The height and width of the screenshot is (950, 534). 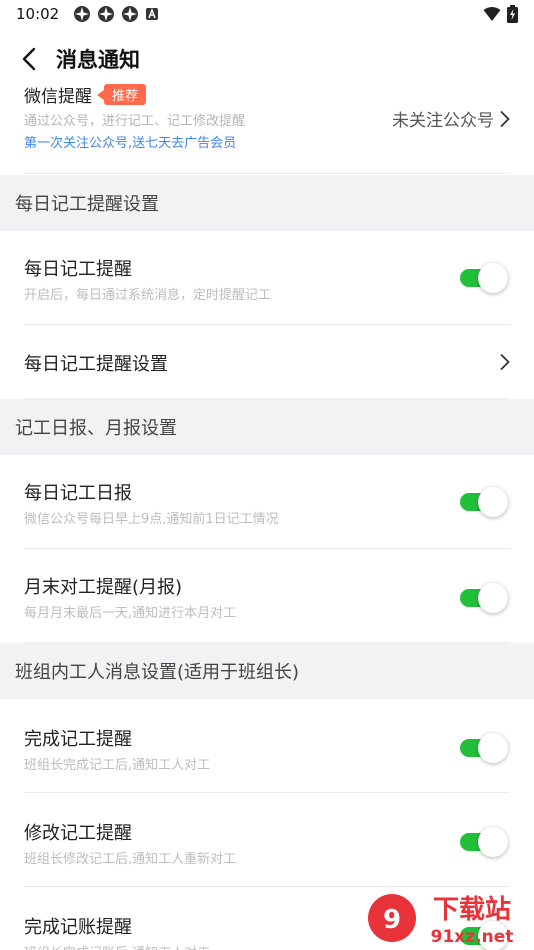 What do you see at coordinates (484, 748) in the screenshot?
I see `complete-record-toggle` at bounding box center [484, 748].